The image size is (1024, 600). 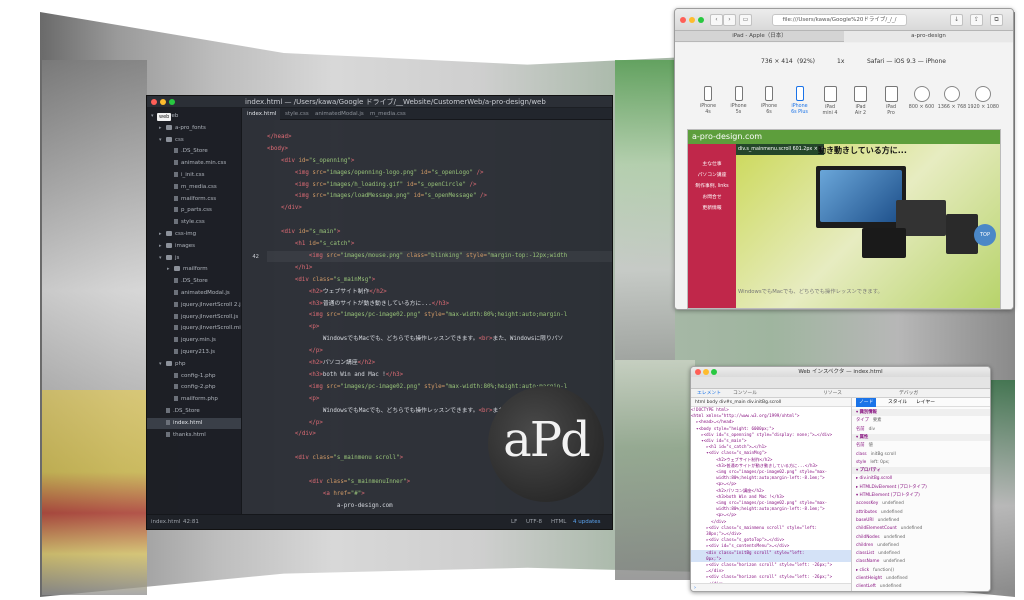 What do you see at coordinates (712, 185) in the screenshot?
I see `site-nav-item: 制作事例, links` at bounding box center [712, 185].